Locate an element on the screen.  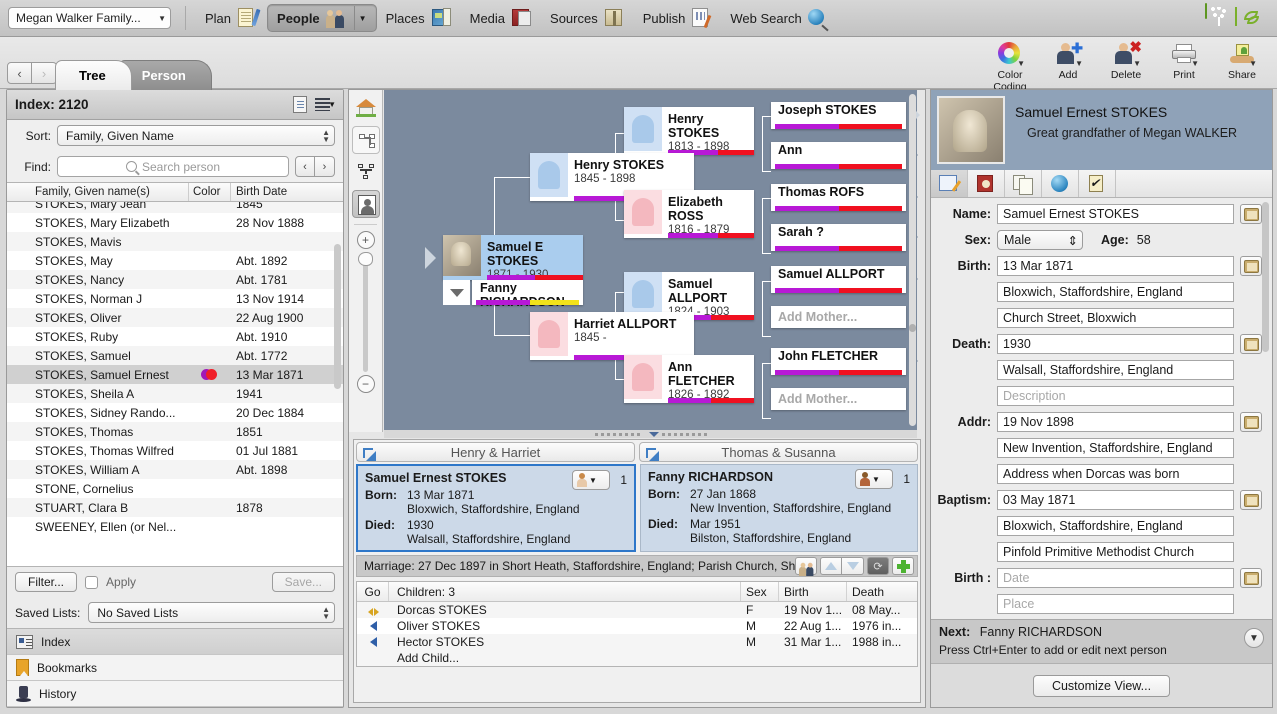
tree-card-harriet-allport: Harriet ALLPORT 1845 - is located at coordinates (612, 336).